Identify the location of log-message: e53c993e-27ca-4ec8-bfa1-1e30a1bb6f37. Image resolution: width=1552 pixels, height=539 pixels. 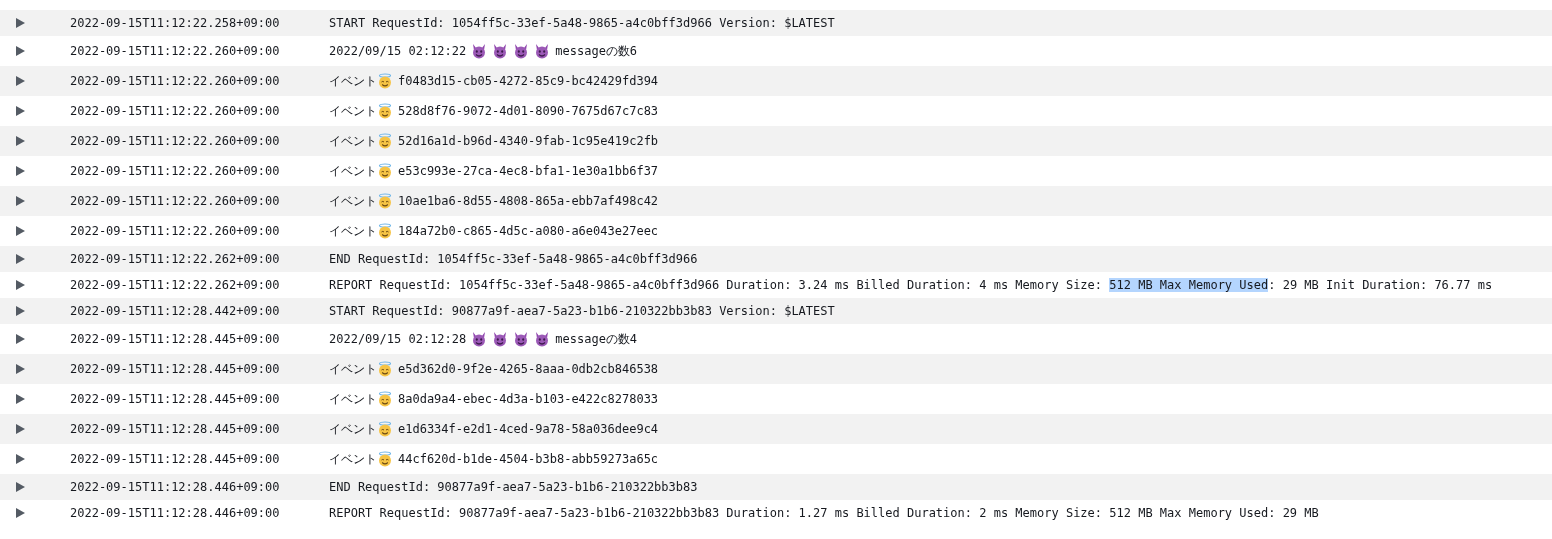
(528, 171).